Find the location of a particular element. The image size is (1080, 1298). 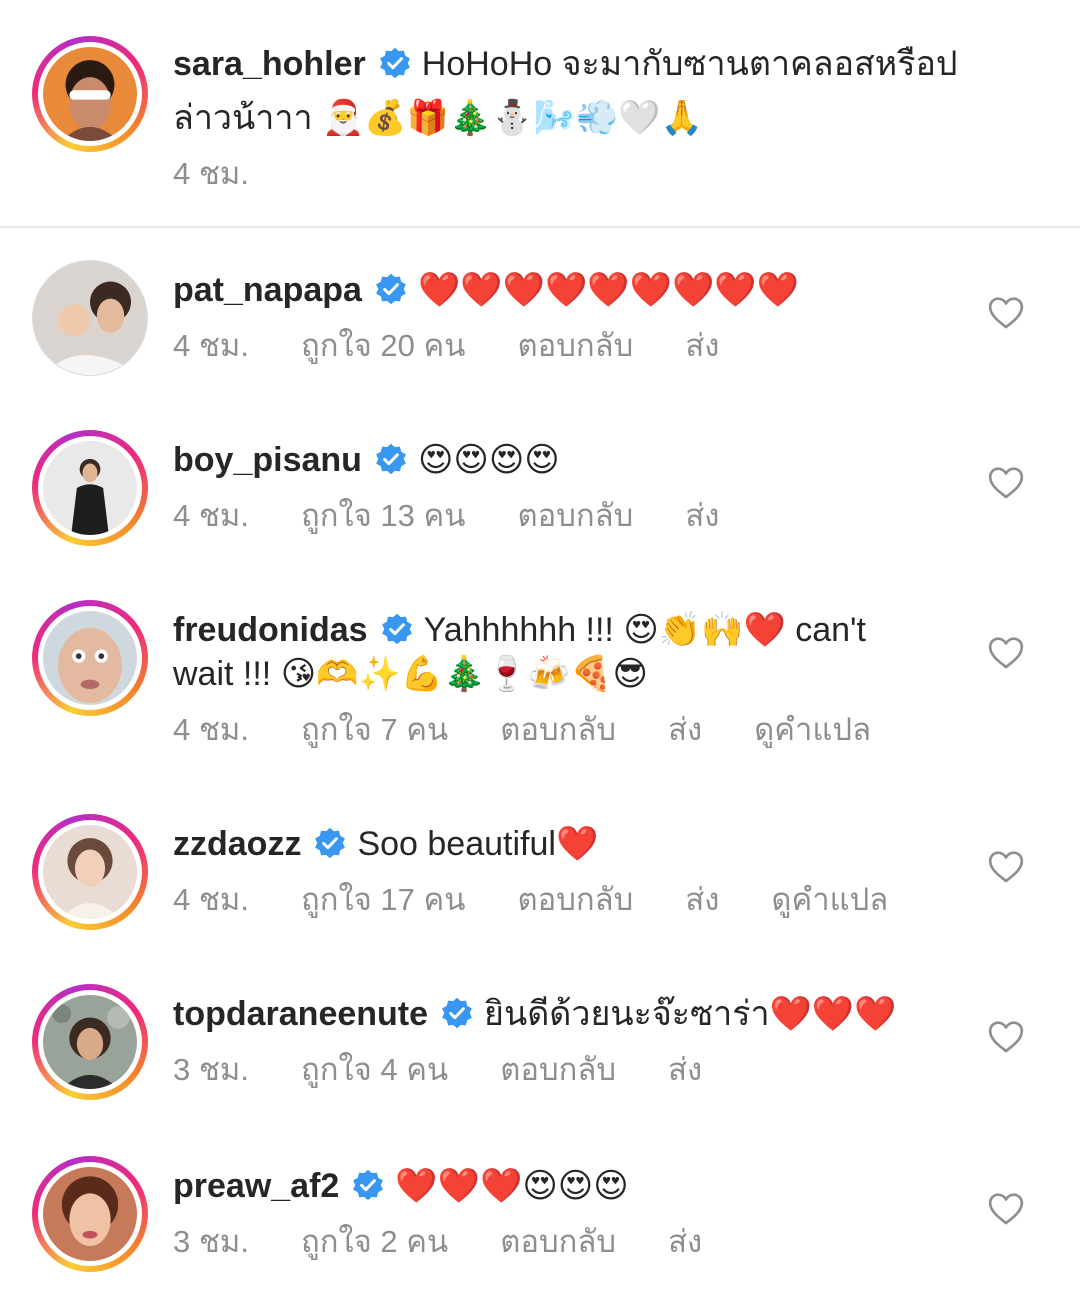

comment-likes: ถูกใจ 13 คน is located at coordinates (383, 516).